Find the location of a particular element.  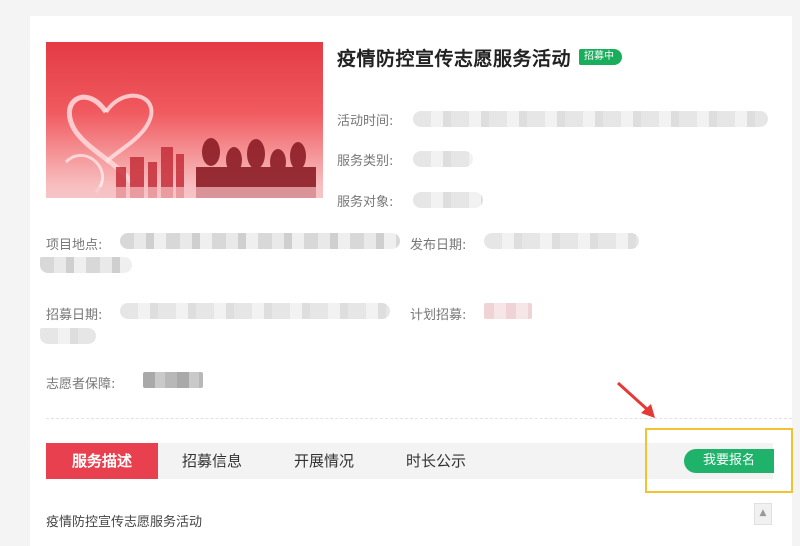

volunteer-guarantee-value is located at coordinates (173, 380).